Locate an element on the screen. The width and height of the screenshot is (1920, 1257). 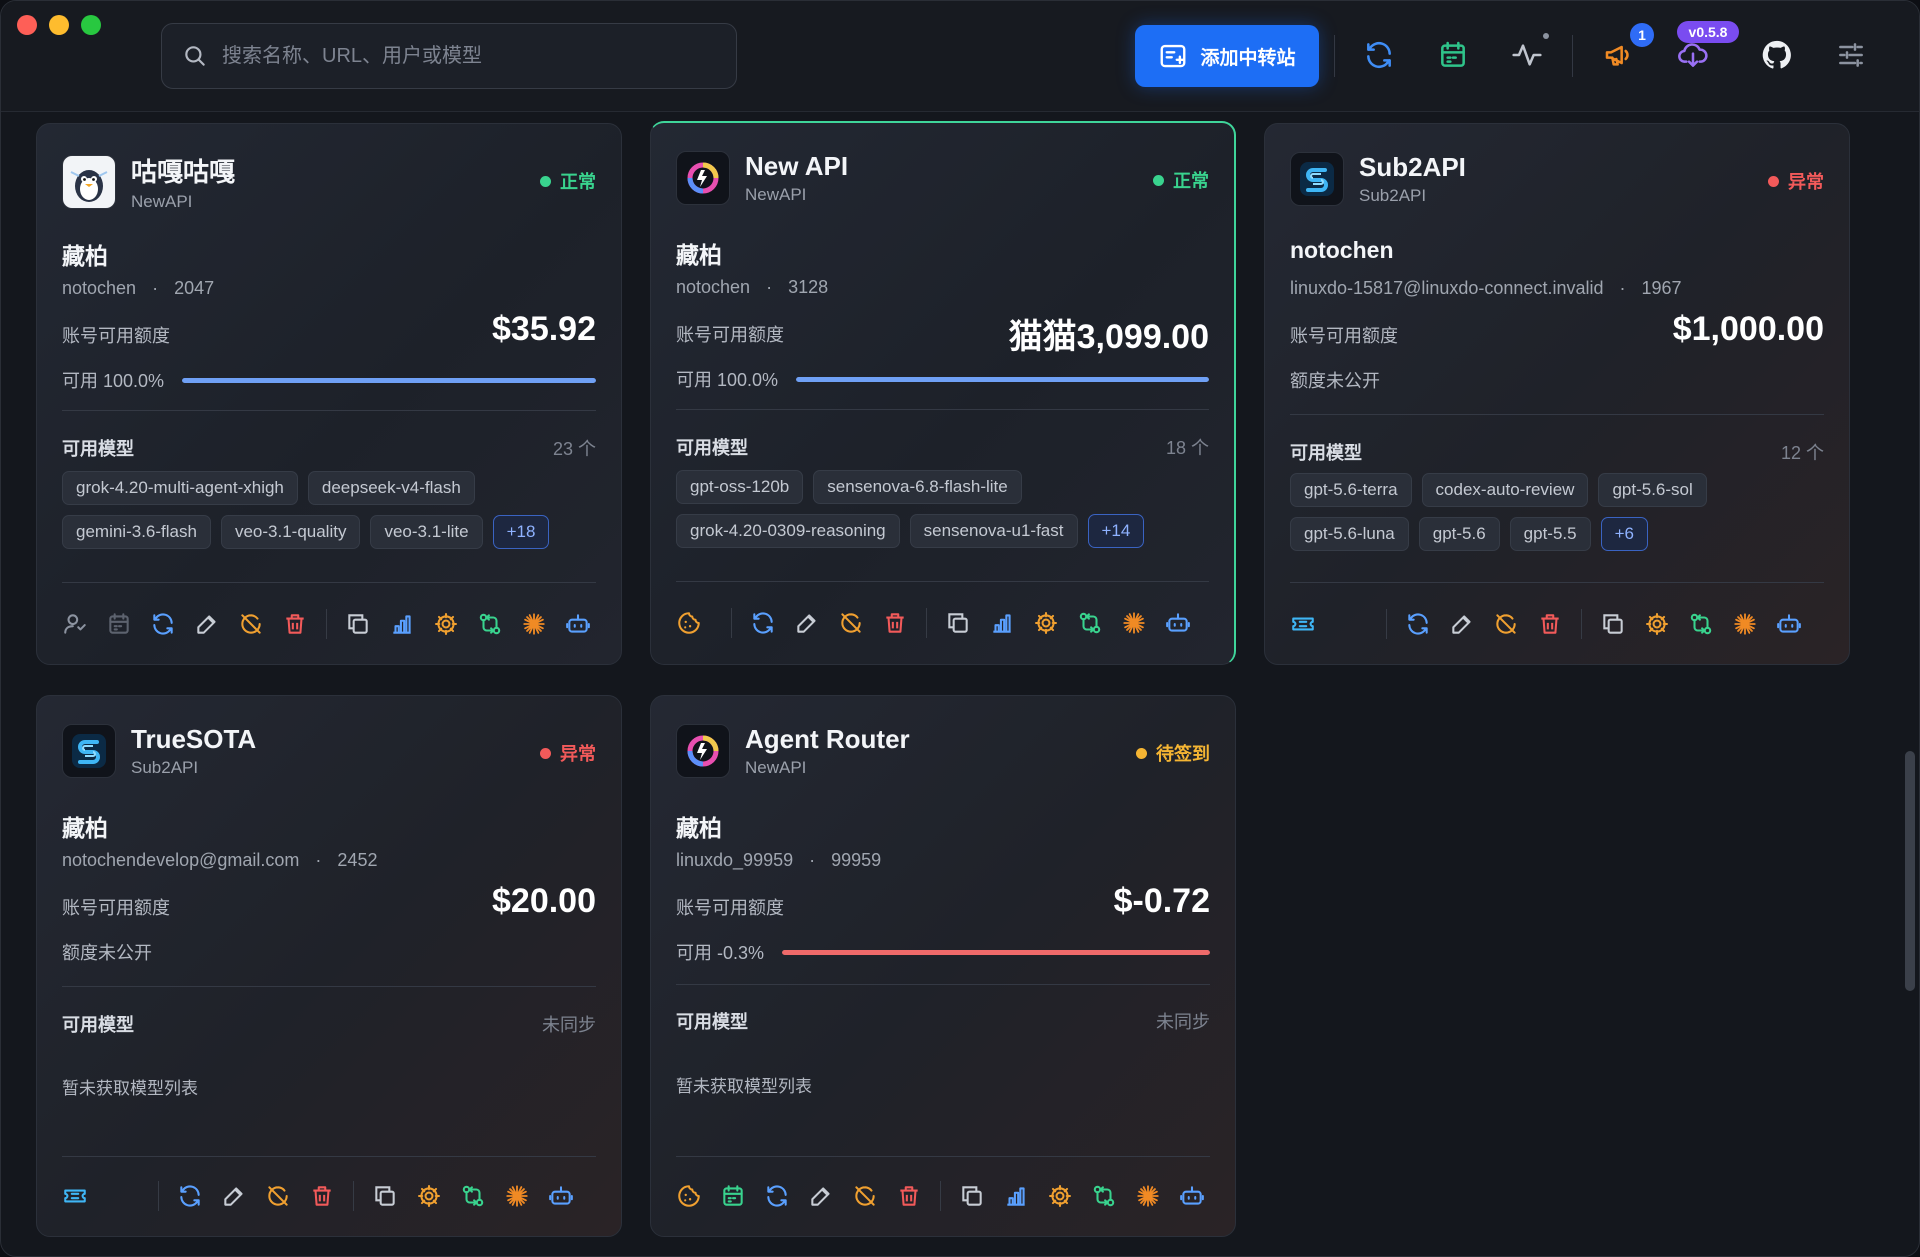
checkin-calendar-button is located at coordinates (1453, 55).